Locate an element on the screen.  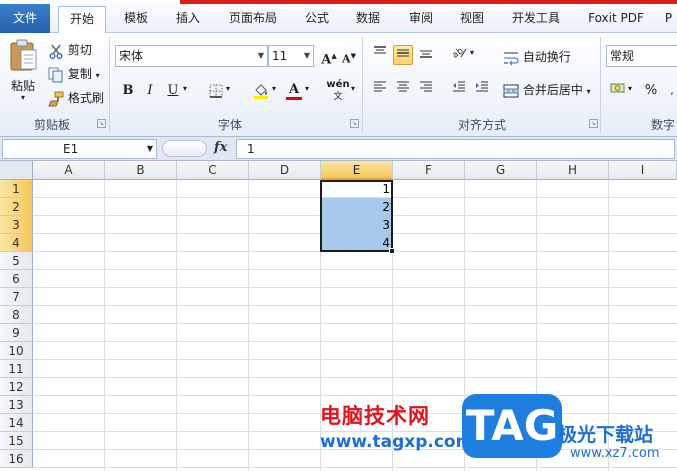
align-bottom-button is located at coordinates (426, 55).